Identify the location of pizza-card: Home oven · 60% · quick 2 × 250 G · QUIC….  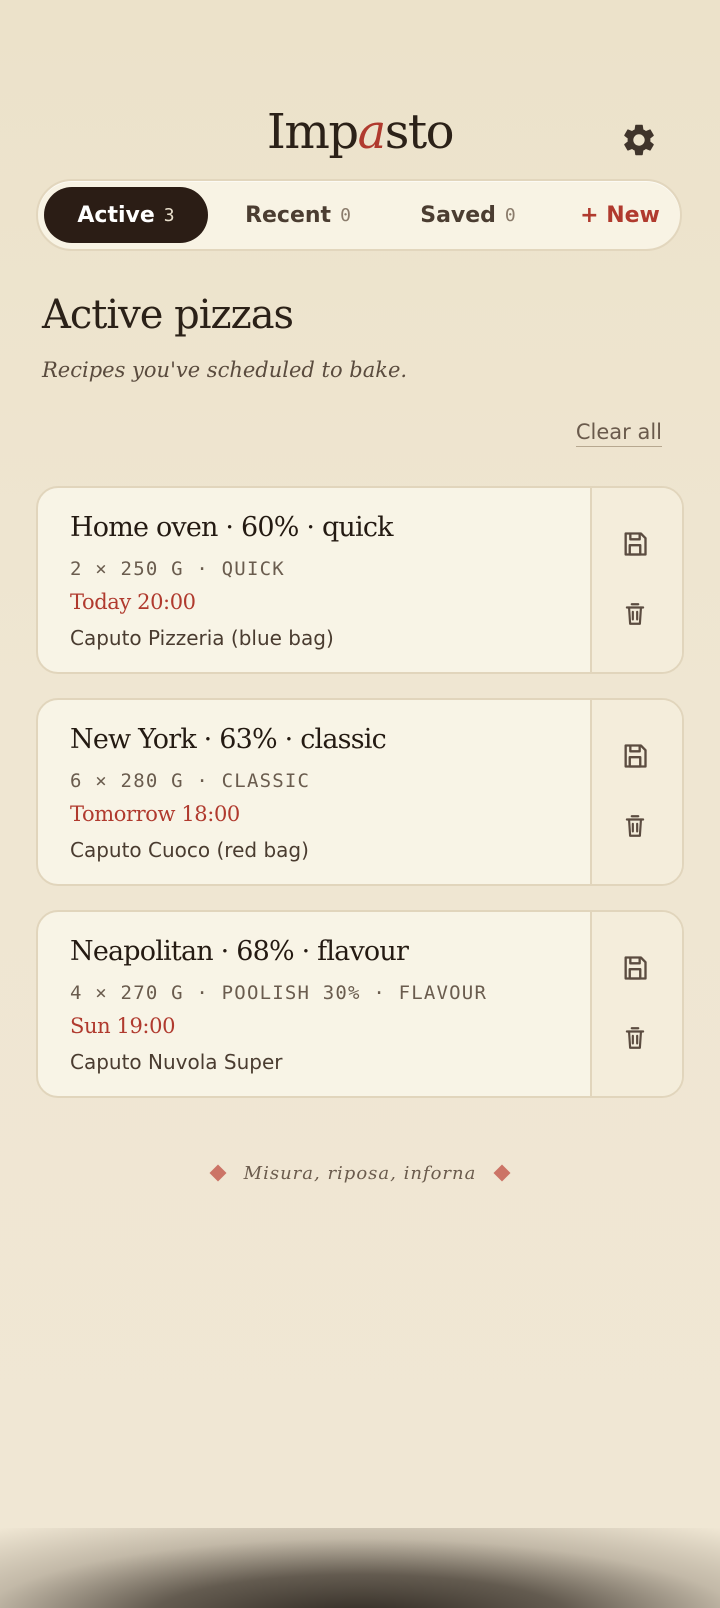
(360, 580).